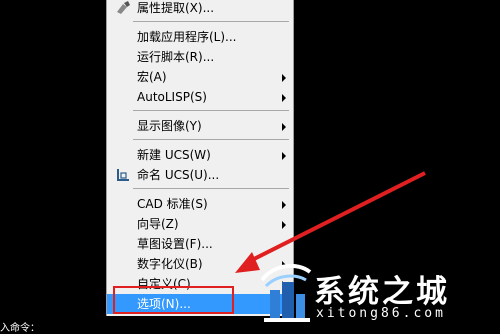  Describe the element at coordinates (381, 313) in the screenshot. I see `watermark-subtitle: xitong86.com` at that location.